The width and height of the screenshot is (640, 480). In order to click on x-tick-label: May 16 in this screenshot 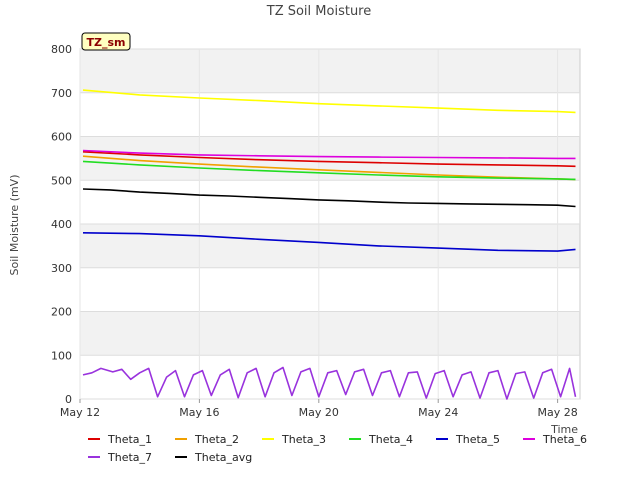, I will do `click(199, 412)`.